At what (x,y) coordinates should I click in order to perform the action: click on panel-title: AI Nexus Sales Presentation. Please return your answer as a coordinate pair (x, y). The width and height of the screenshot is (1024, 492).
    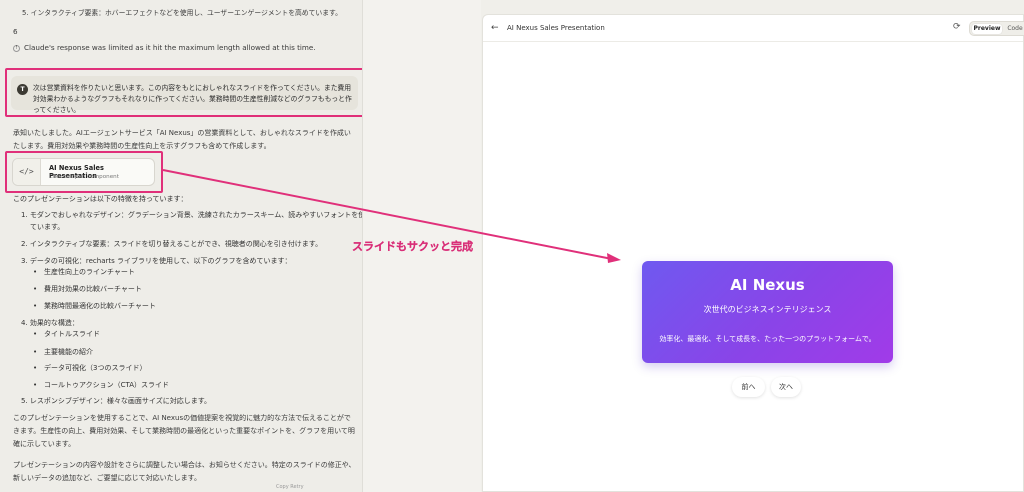
    Looking at the image, I should click on (556, 28).